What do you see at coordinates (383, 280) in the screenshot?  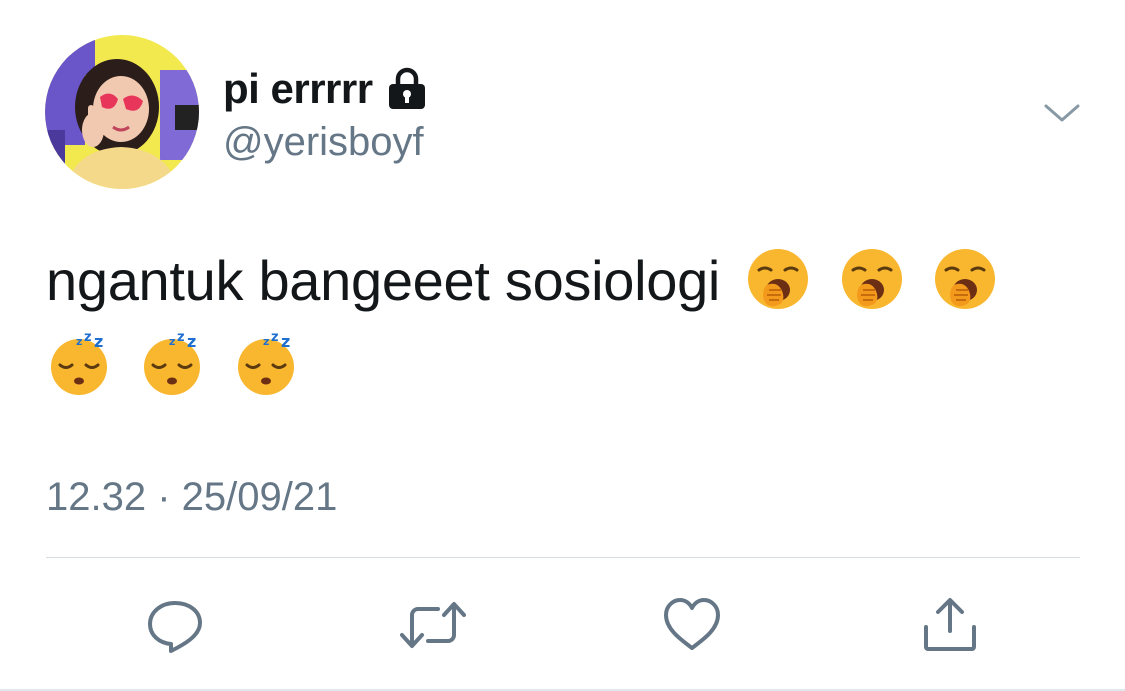 I see `tweet-body-text: ngantuk bangeeet sosiologi` at bounding box center [383, 280].